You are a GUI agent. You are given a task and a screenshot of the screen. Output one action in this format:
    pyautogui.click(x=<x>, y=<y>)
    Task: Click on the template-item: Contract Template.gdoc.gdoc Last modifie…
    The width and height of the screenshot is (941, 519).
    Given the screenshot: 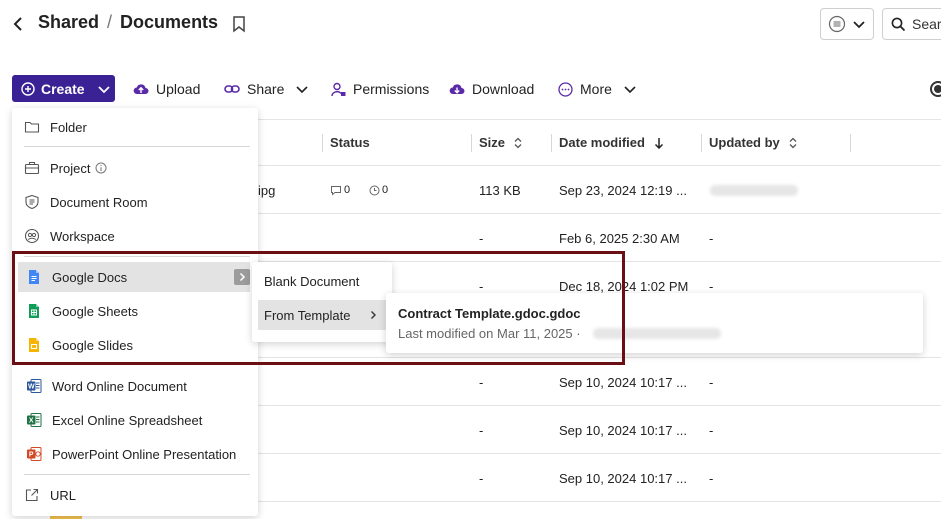 What is the action you would take?
    pyautogui.click(x=654, y=323)
    